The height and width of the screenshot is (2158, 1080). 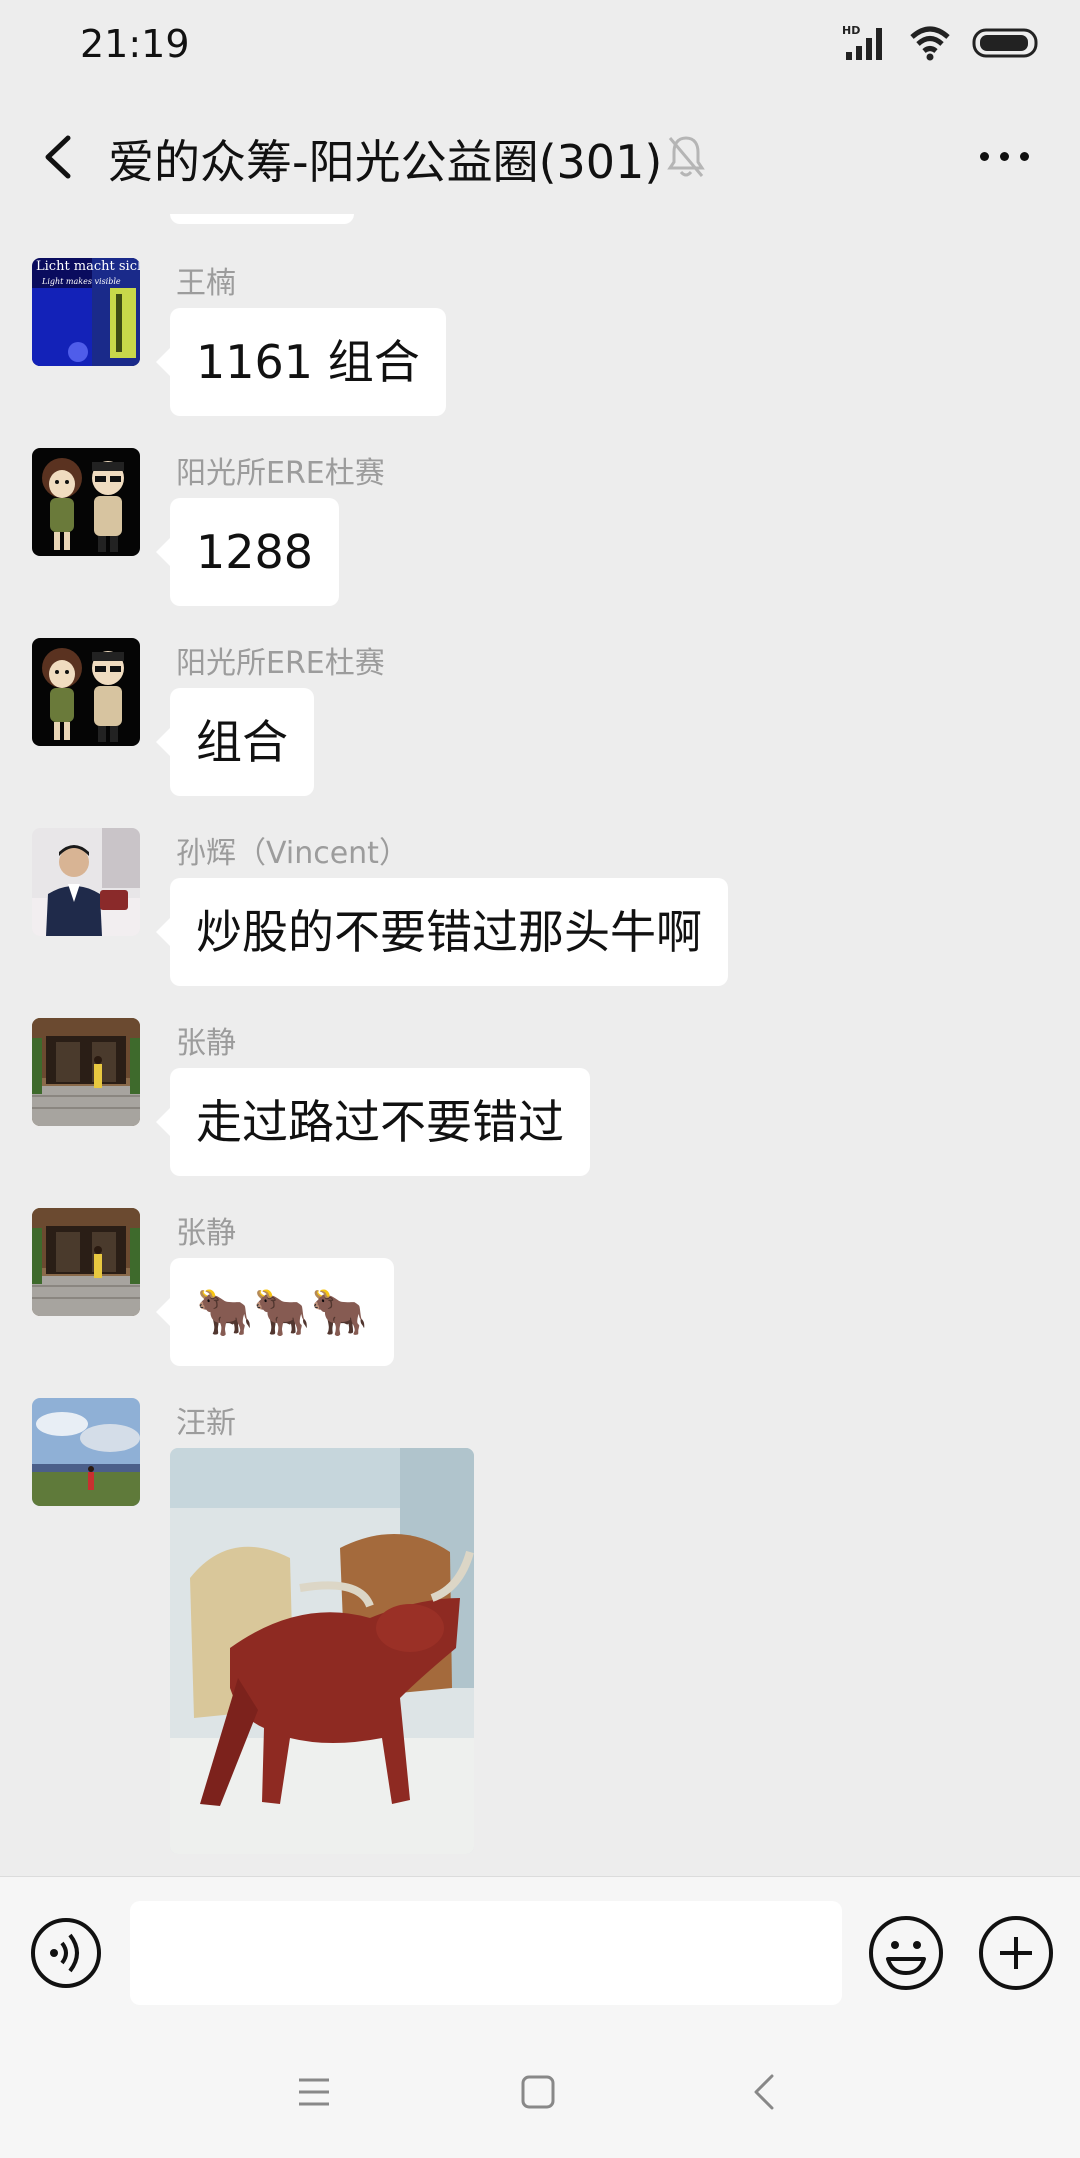 I want to click on mute-bell-icon, so click(x=686, y=156).